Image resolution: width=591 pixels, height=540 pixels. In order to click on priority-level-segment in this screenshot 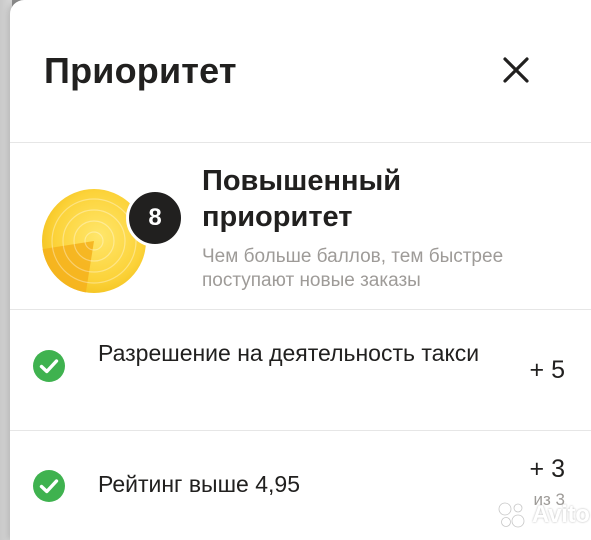, I will do `click(68, 267)`.